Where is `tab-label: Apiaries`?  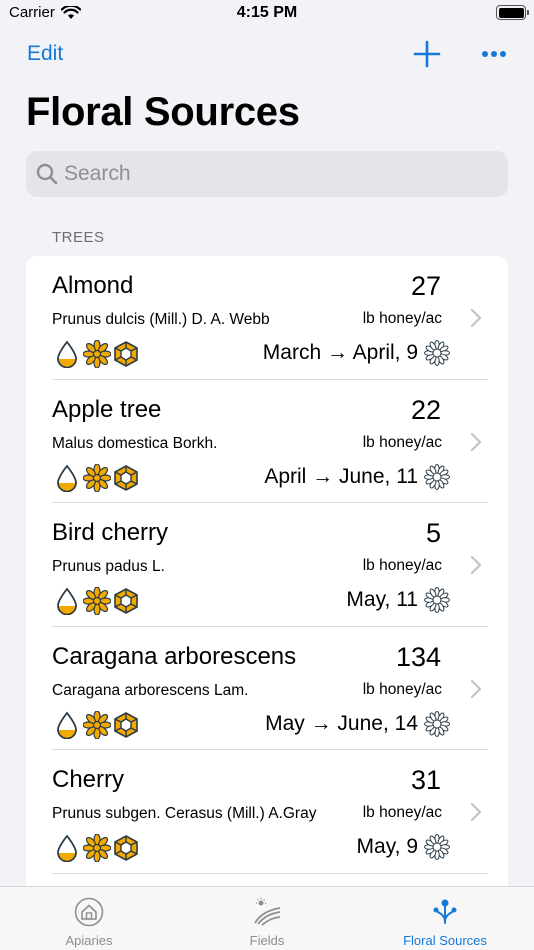 tab-label: Apiaries is located at coordinates (89, 940).